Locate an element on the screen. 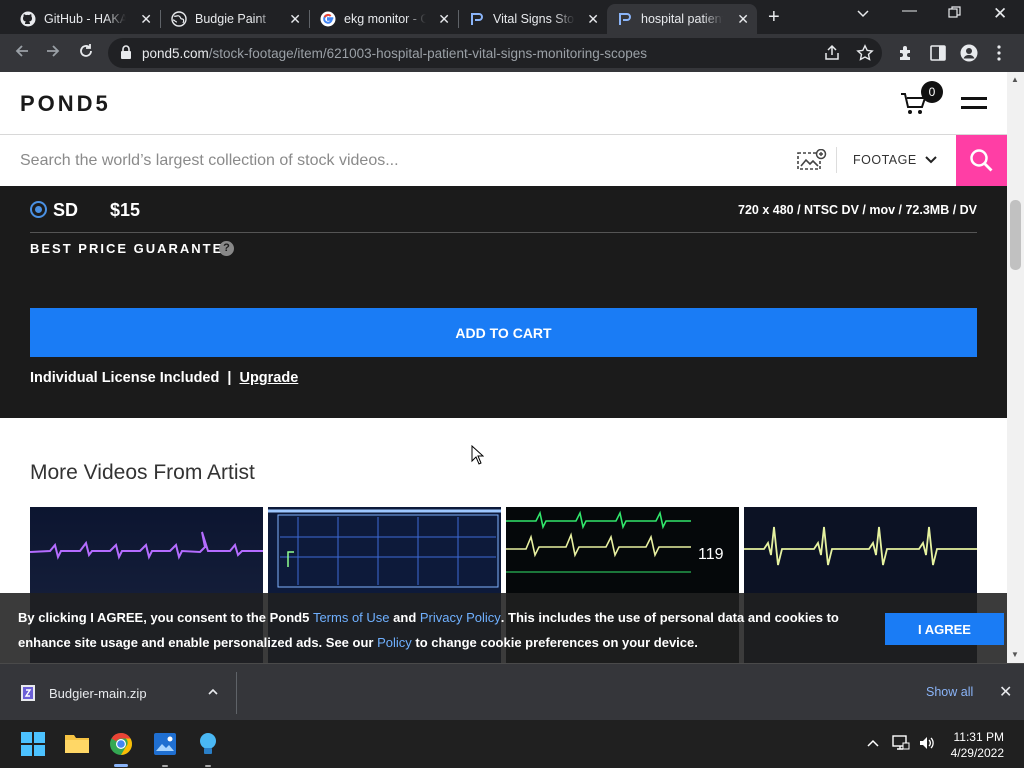 This screenshot has width=1024, height=768. google-icon is located at coordinates (328, 19).